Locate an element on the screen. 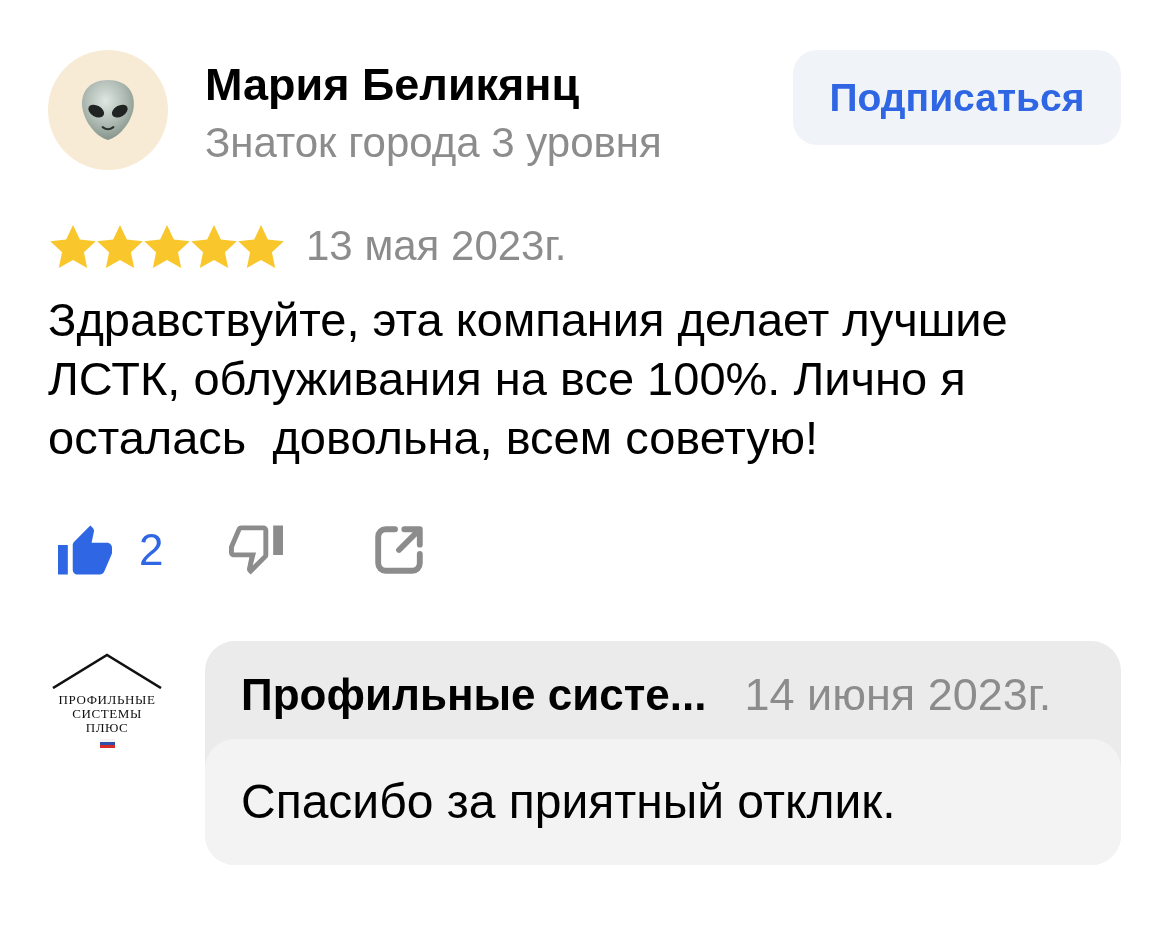 The height and width of the screenshot is (932, 1170). alien-icon is located at coordinates (108, 110).